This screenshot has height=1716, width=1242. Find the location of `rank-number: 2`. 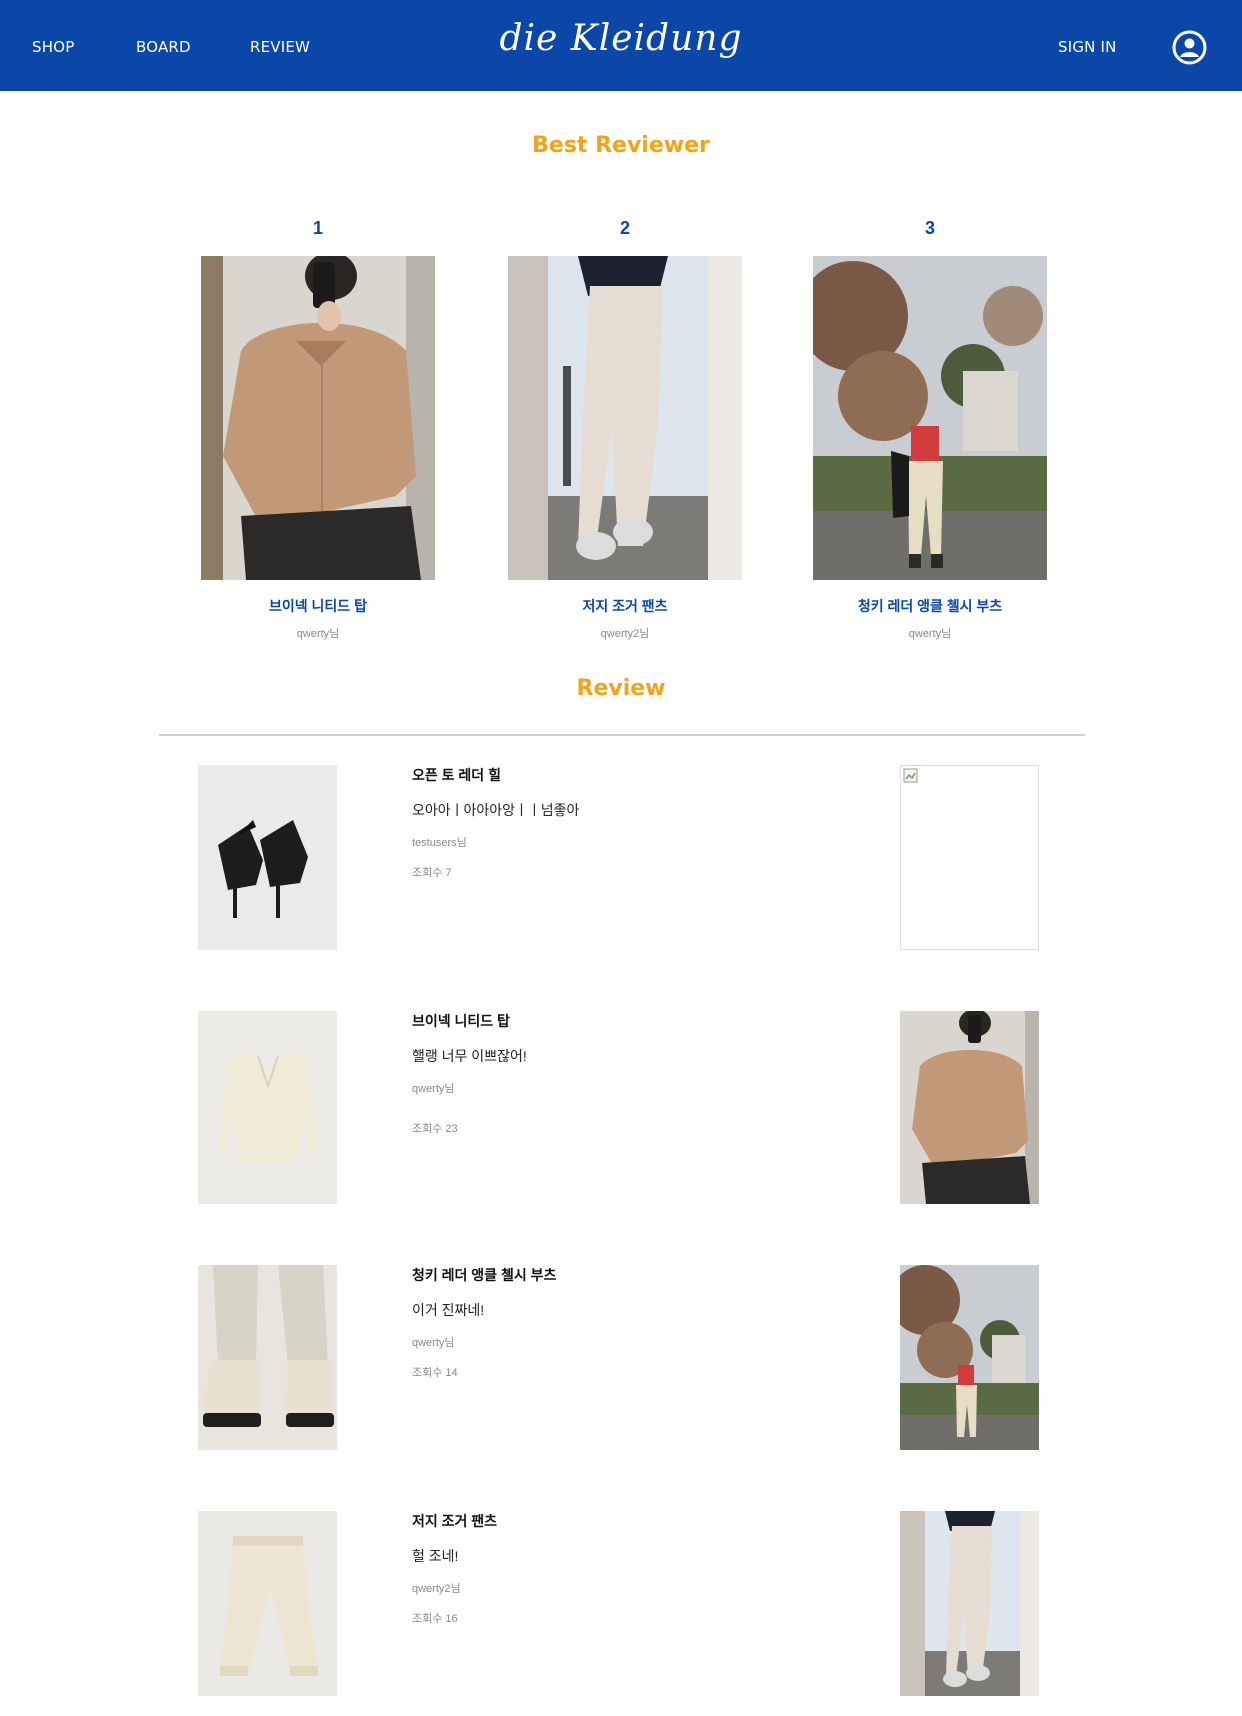

rank-number: 2 is located at coordinates (624, 228).